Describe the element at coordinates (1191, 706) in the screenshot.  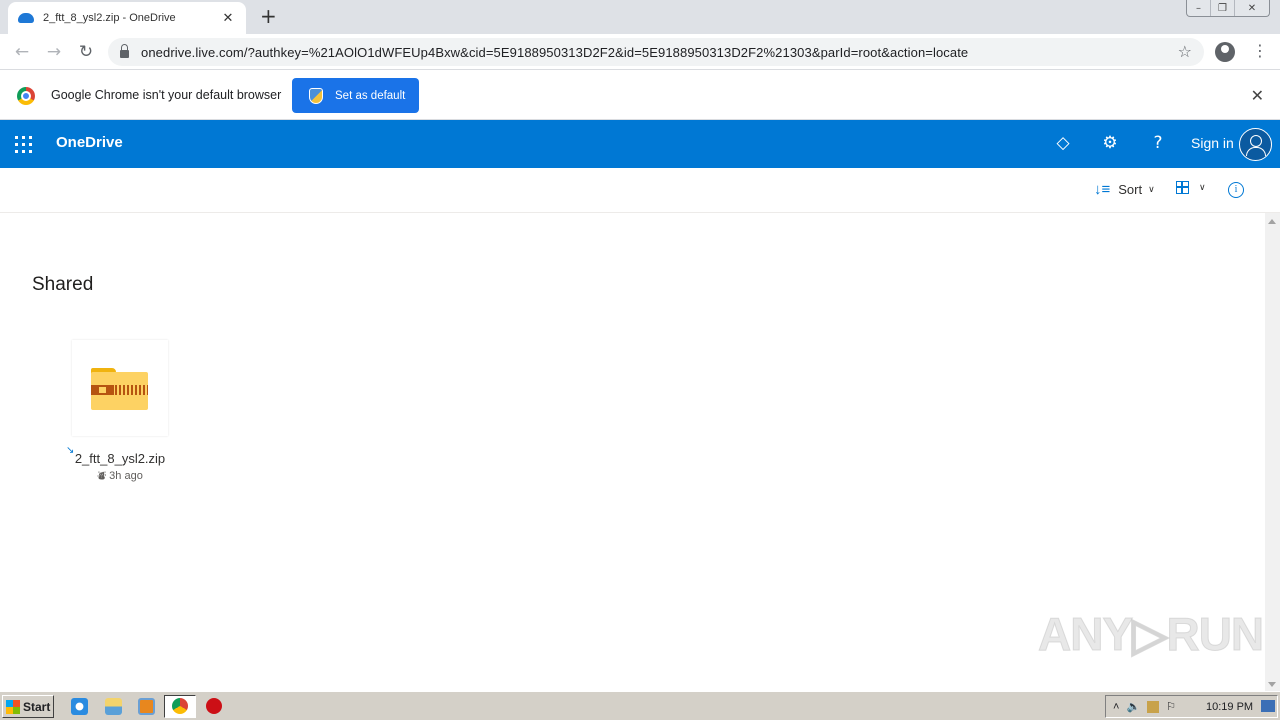
I see `system-tray: ˄ 🔈 ⚐ 10:19 PM` at that location.